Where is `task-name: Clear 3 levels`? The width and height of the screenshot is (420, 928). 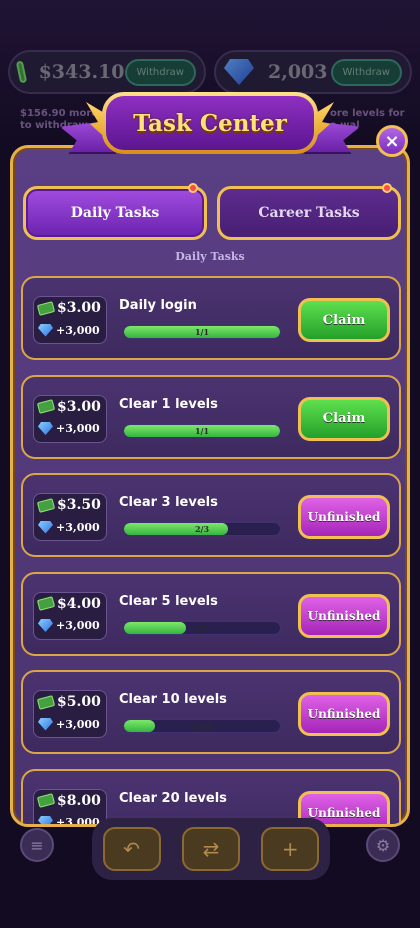
task-name: Clear 3 levels is located at coordinates (168, 502).